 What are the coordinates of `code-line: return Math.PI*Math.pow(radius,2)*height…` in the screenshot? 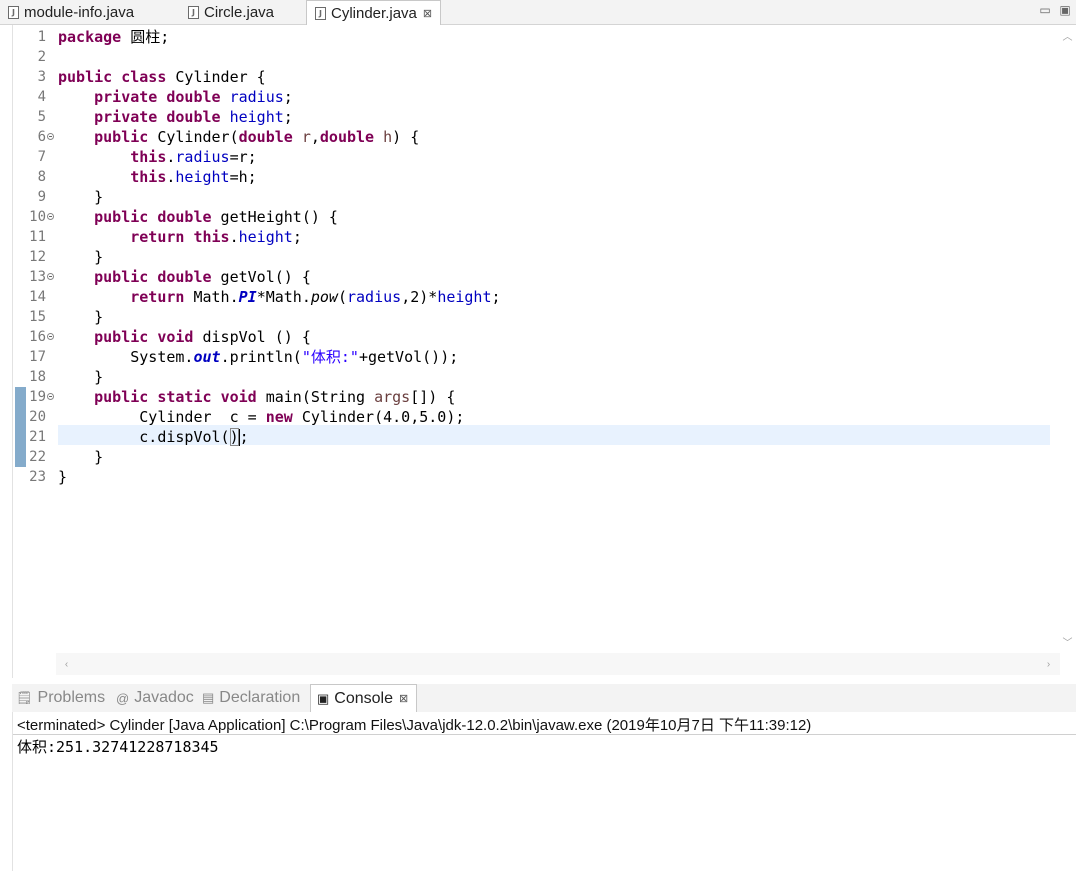 It's located at (315, 297).